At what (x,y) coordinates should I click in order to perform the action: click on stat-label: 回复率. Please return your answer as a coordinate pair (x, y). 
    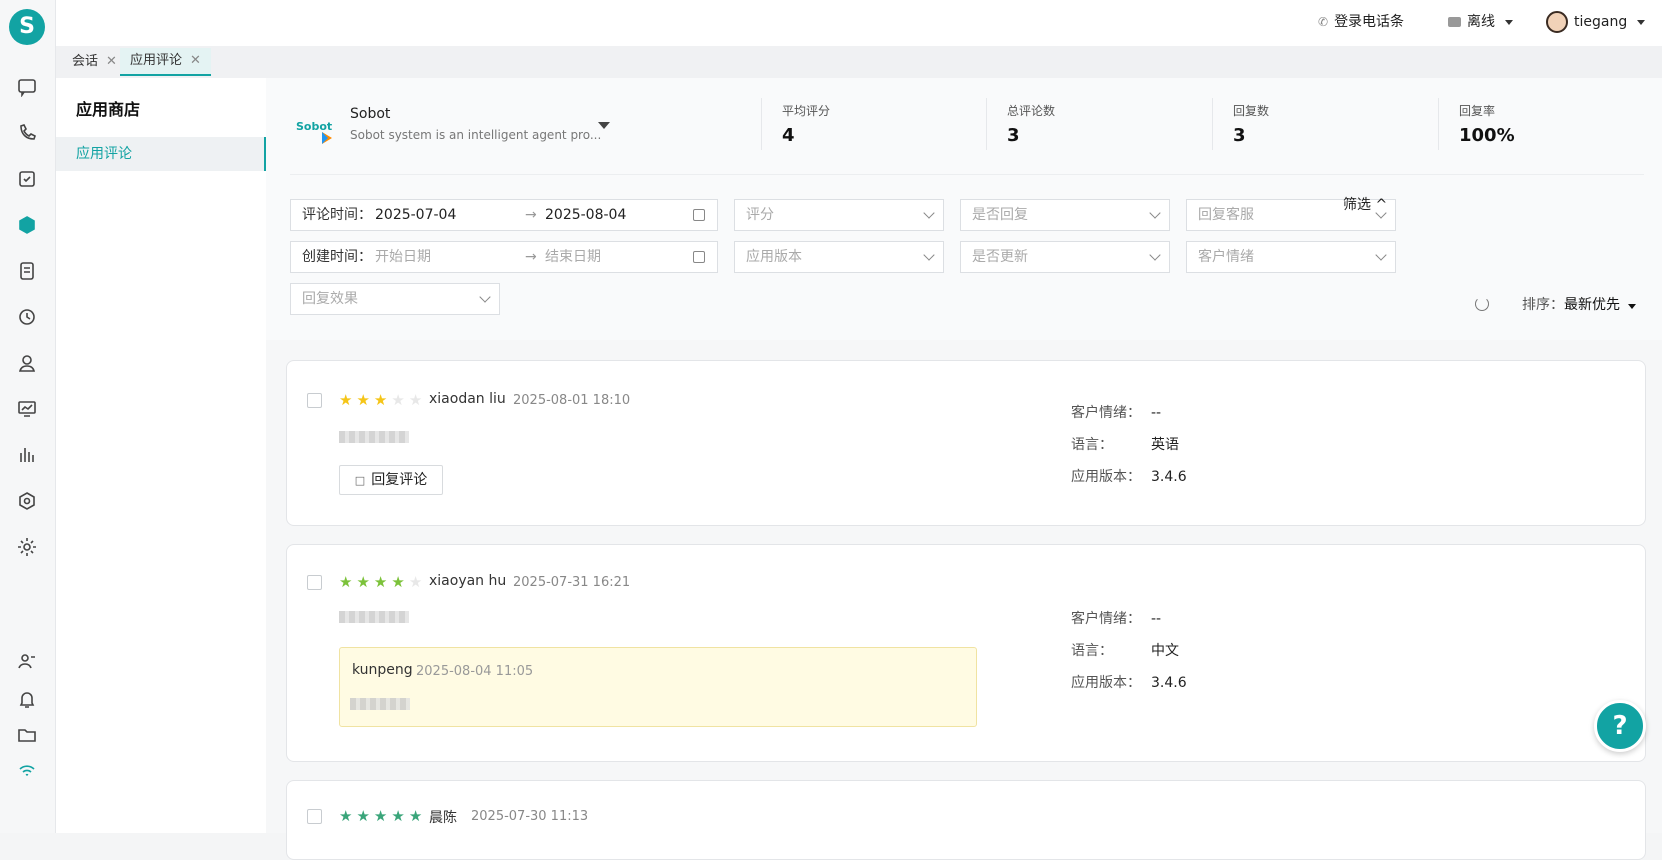
    Looking at the image, I should click on (1487, 110).